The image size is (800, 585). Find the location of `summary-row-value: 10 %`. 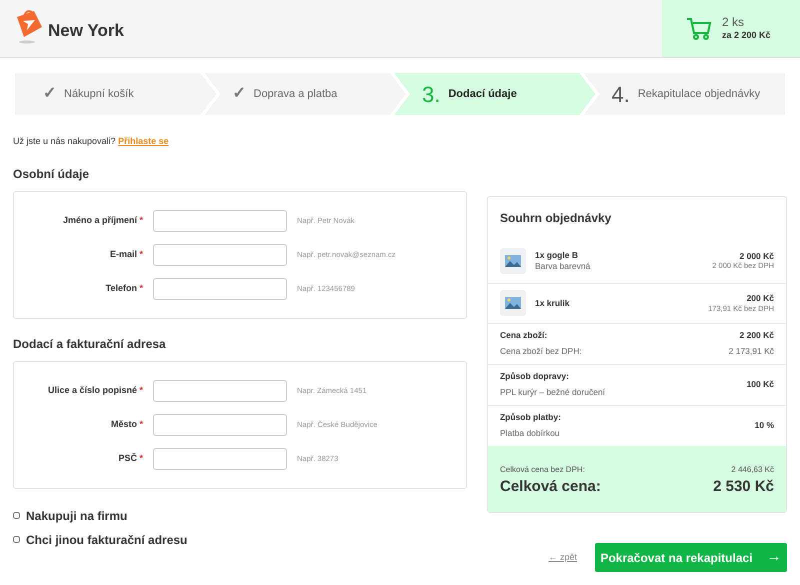

summary-row-value: 10 % is located at coordinates (764, 425).